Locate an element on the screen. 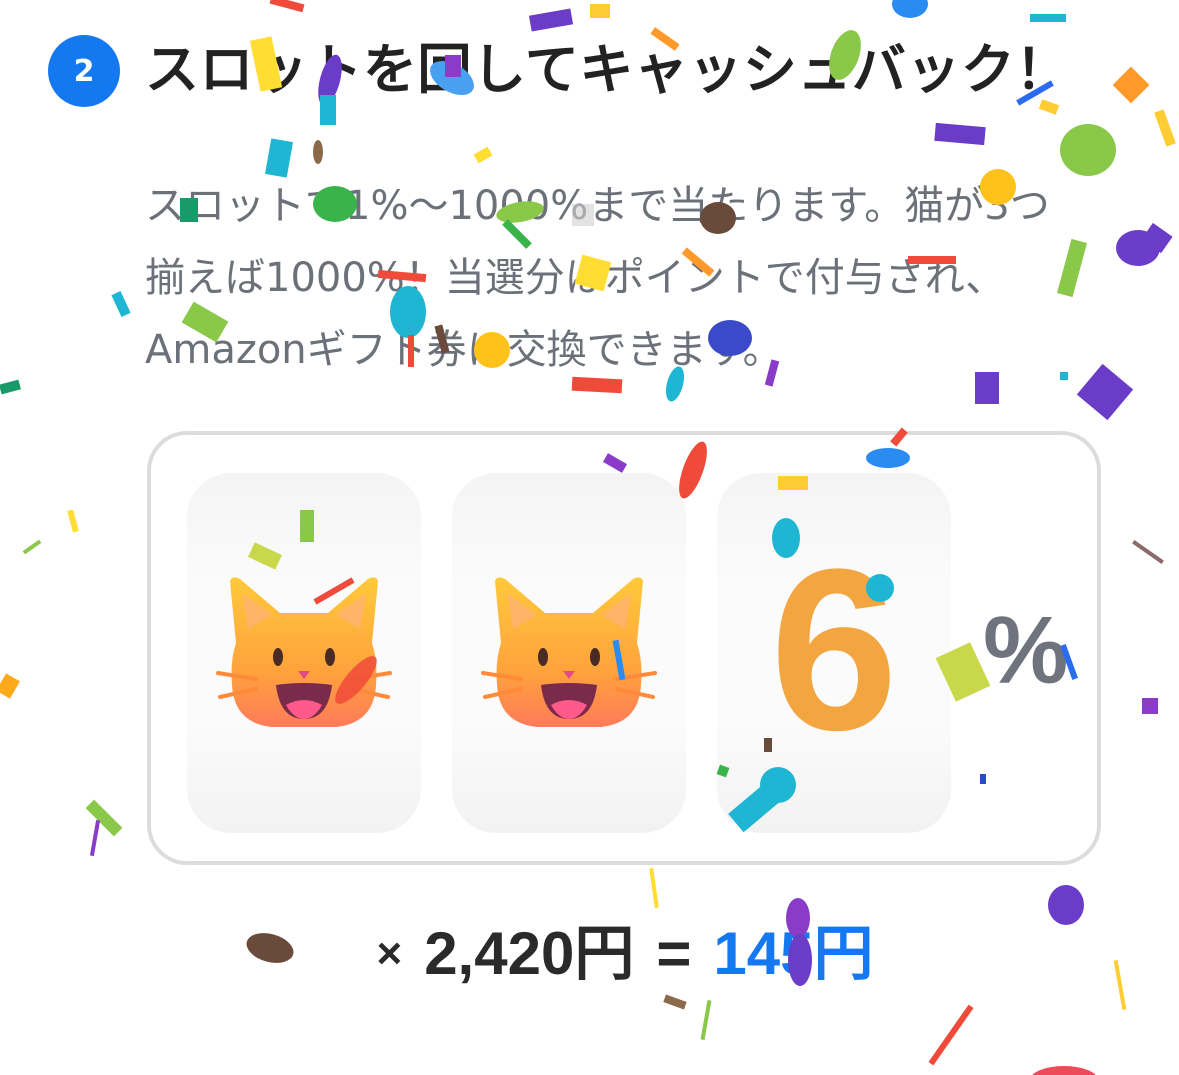 This screenshot has height=1075, width=1179. cashback-formula: × 2,420円 = 145円 is located at coordinates (589, 948).